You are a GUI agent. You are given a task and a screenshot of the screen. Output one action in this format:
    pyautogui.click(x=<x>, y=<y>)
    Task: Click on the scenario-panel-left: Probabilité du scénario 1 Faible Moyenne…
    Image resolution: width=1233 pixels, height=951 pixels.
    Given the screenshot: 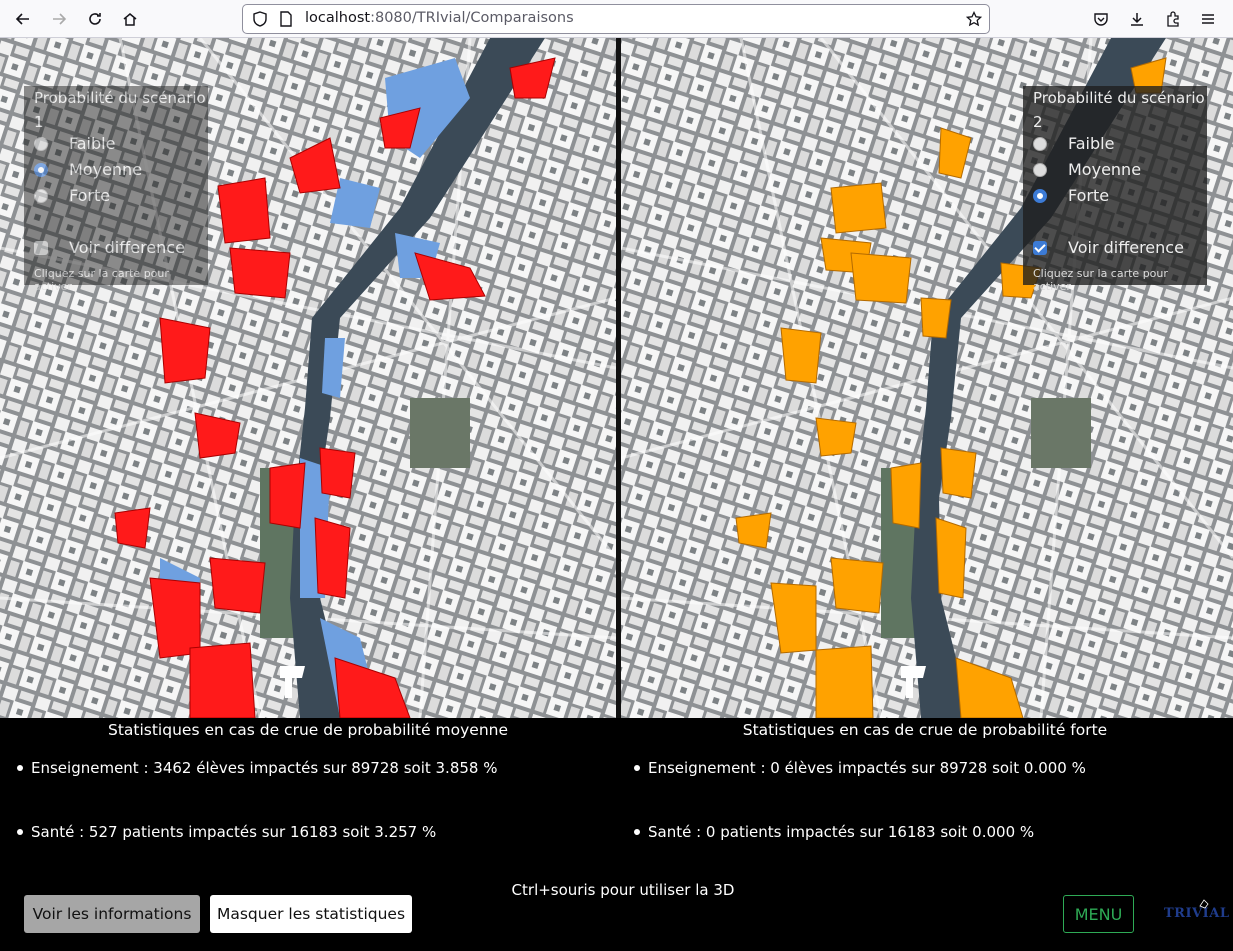 What is the action you would take?
    pyautogui.click(x=116, y=189)
    